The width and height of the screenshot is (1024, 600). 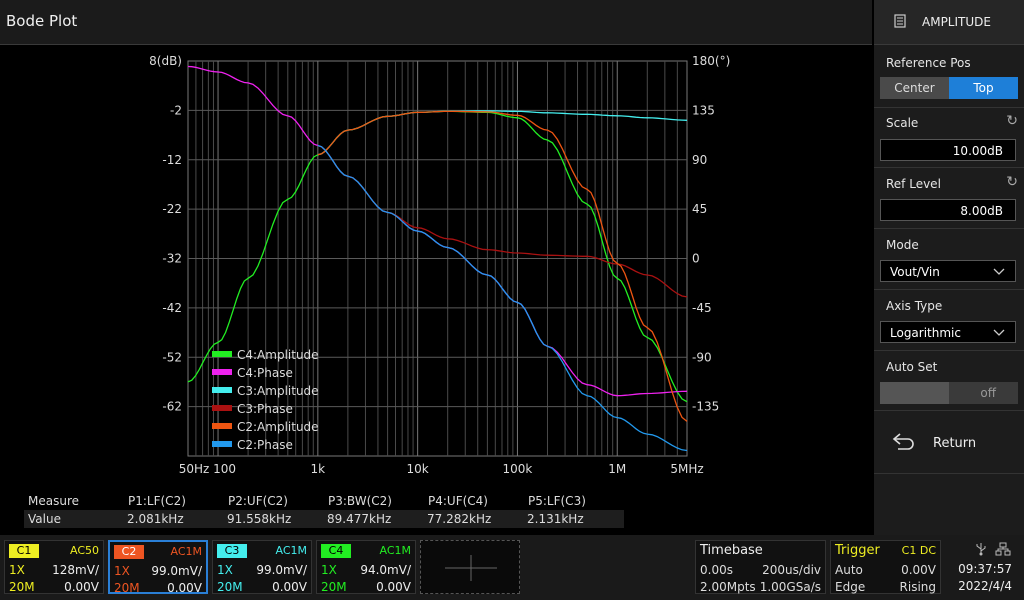 What do you see at coordinates (949, 198) in the screenshot?
I see `ref-level-section: Ref Level ↻ 8.00dB` at bounding box center [949, 198].